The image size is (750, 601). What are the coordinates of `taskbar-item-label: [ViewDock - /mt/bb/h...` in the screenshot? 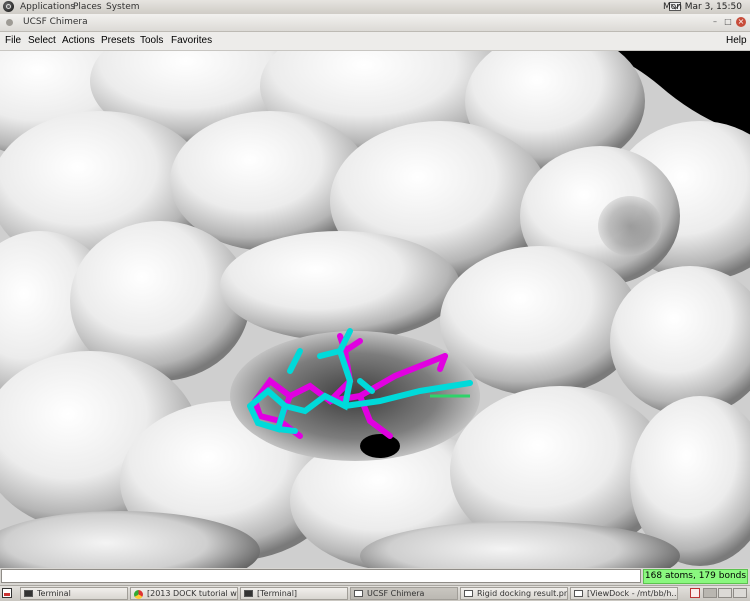 It's located at (632, 593).